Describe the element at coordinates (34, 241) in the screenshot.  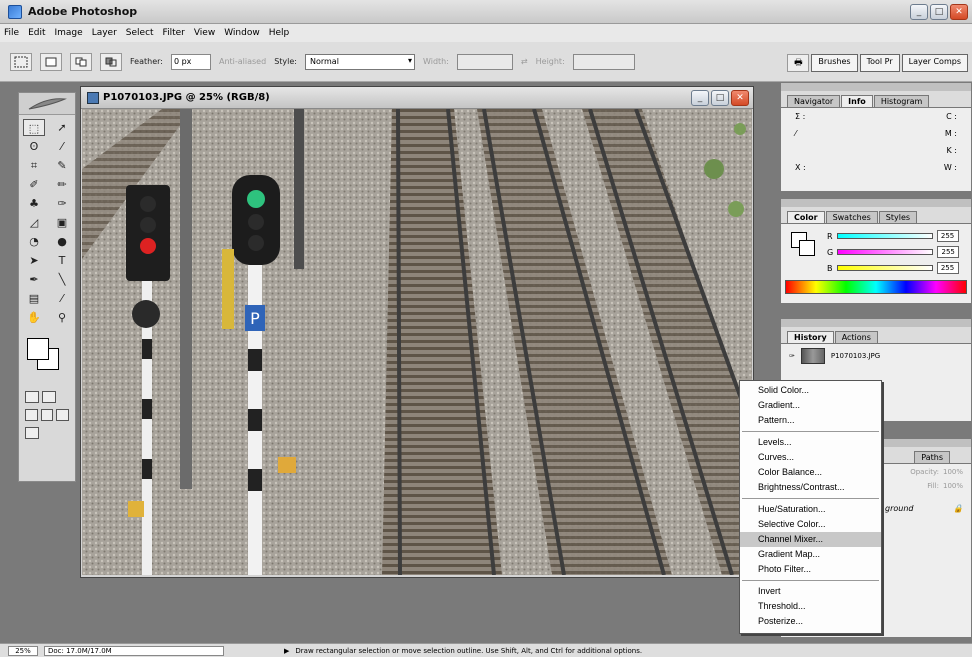
I see `blur-tool-icon: ◔` at that location.